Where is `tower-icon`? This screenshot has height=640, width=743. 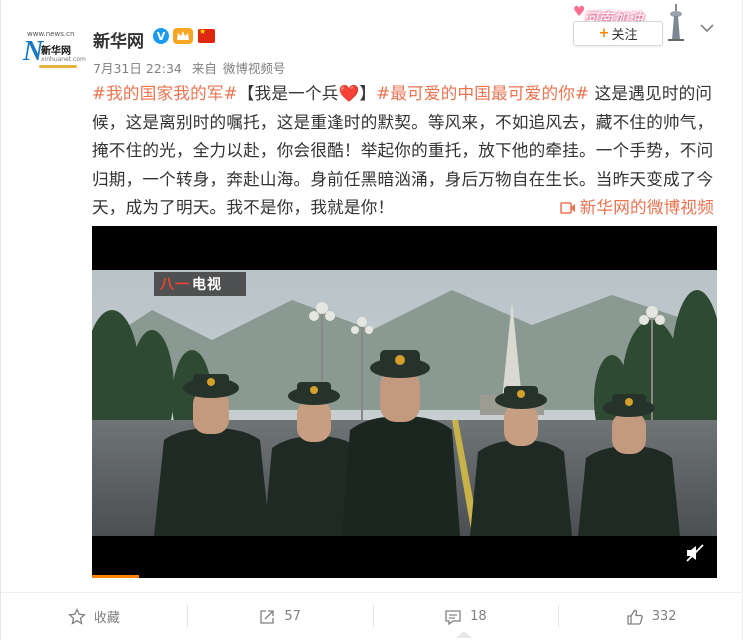
tower-icon is located at coordinates (676, 22).